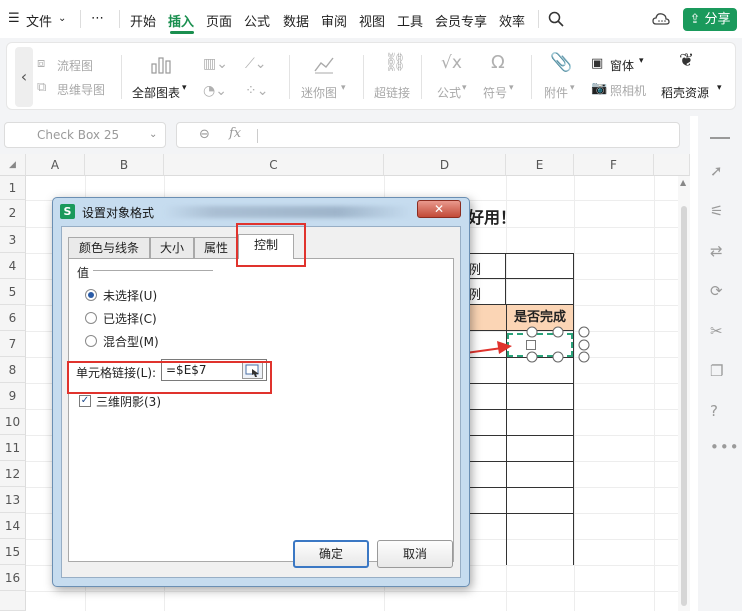 Image resolution: width=742 pixels, height=611 pixels. Describe the element at coordinates (415, 554) in the screenshot. I see `cancel-button: 取消` at that location.